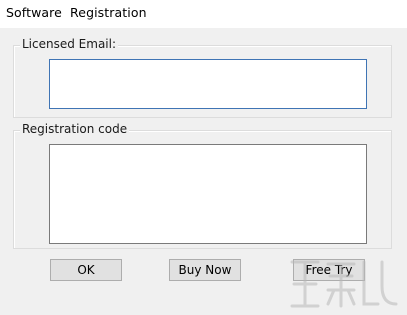  What do you see at coordinates (69, 44) in the screenshot?
I see `licensed-email-label: Licensed Email:` at bounding box center [69, 44].